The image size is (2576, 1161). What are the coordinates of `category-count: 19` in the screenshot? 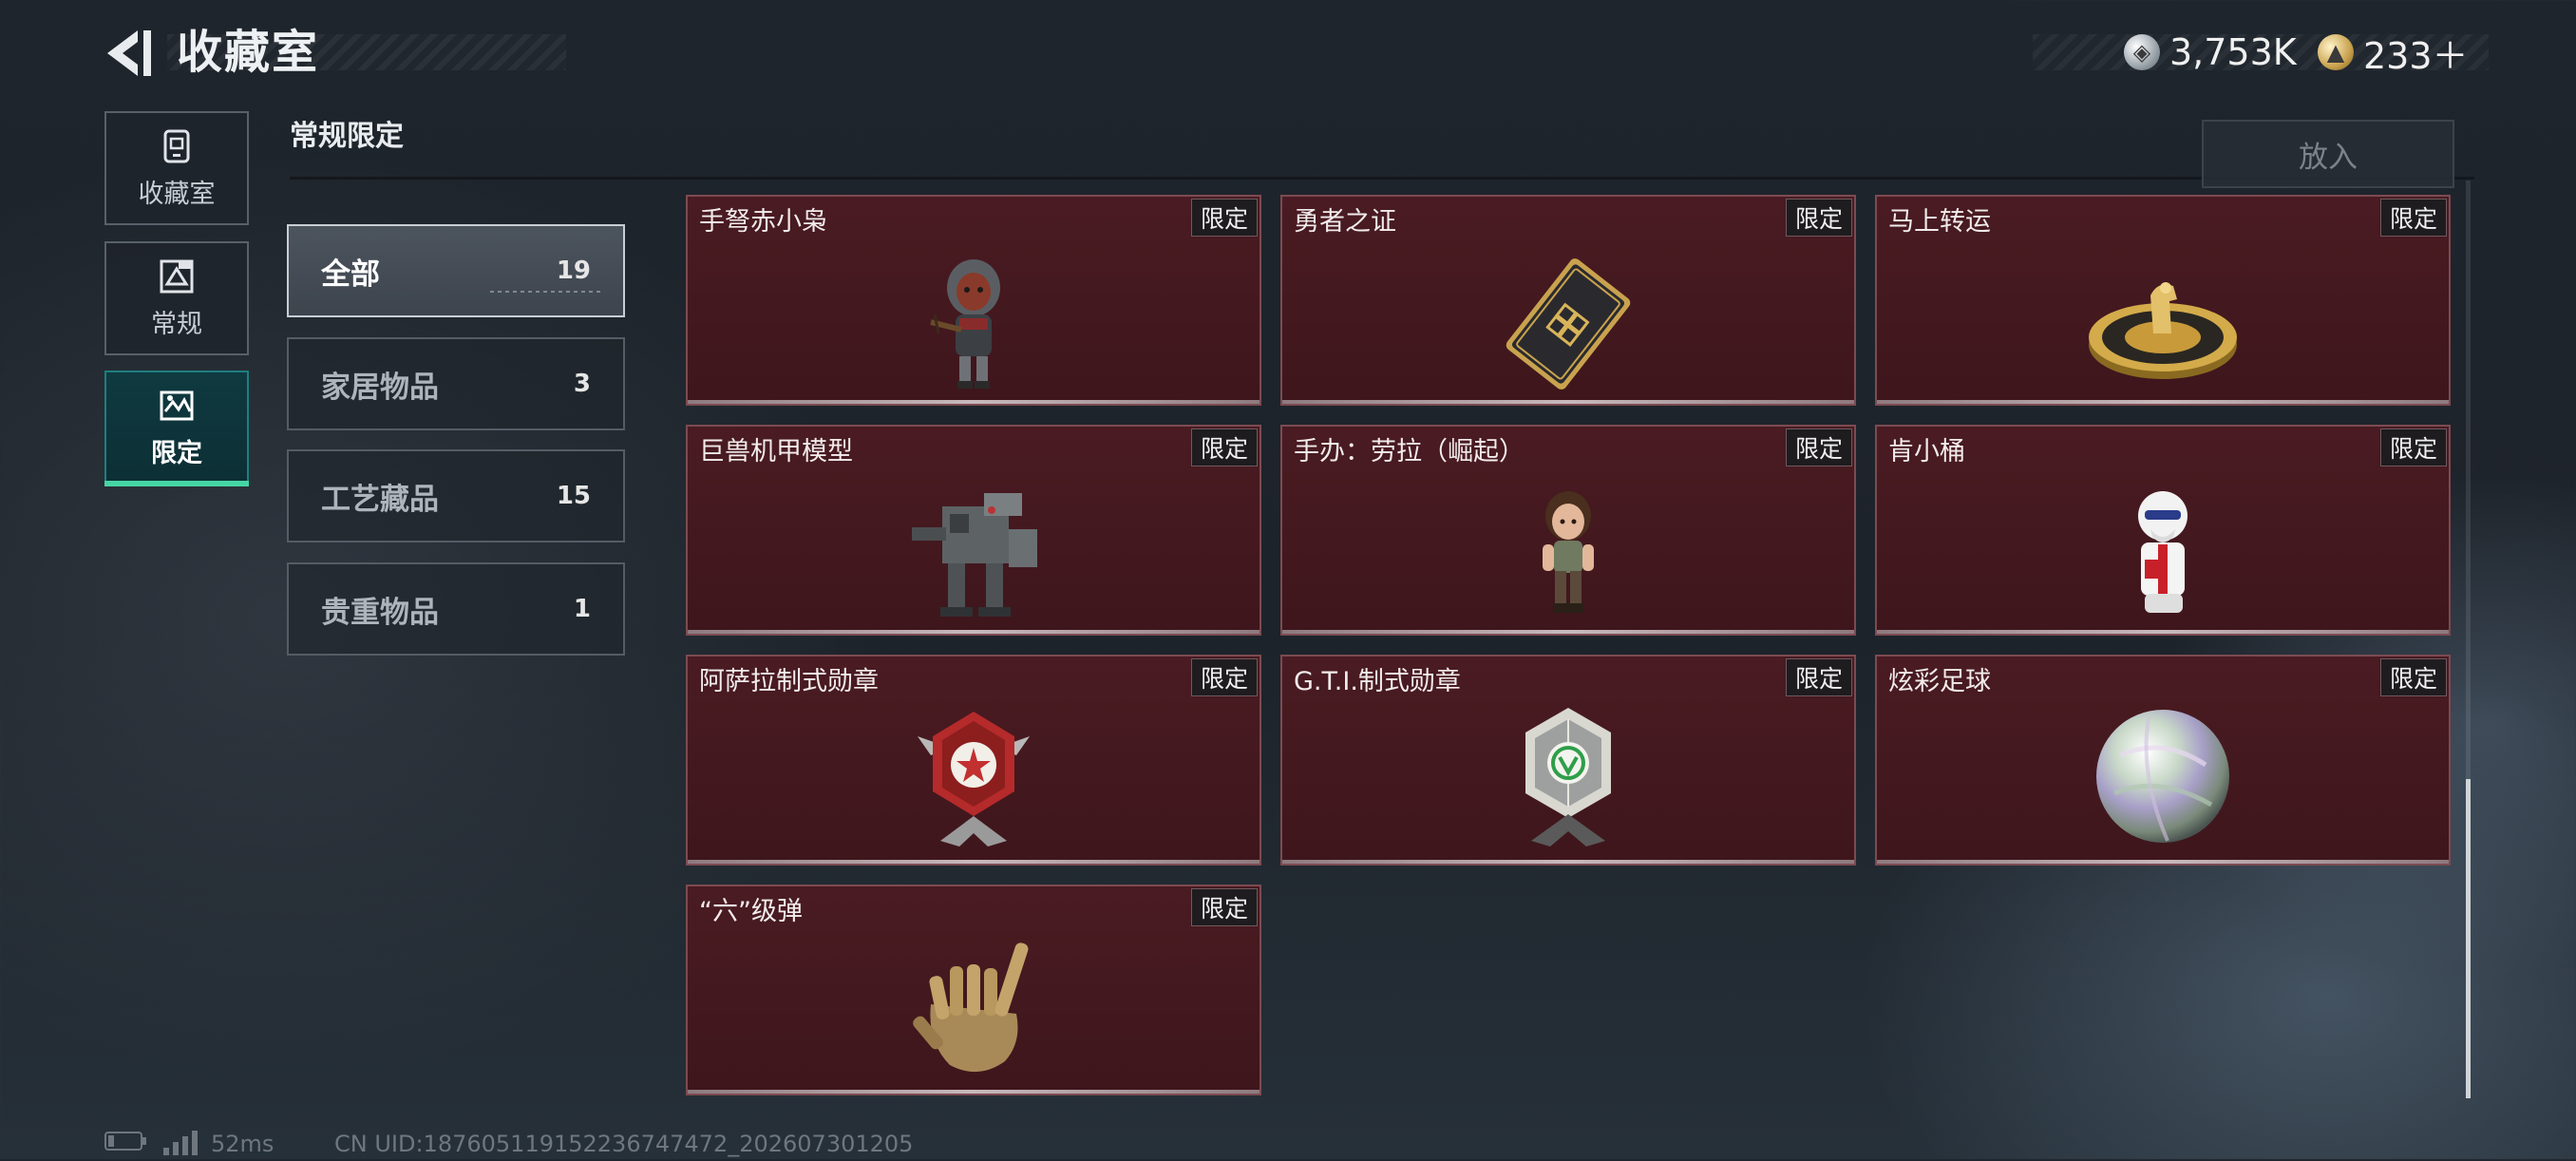 It's located at (573, 271).